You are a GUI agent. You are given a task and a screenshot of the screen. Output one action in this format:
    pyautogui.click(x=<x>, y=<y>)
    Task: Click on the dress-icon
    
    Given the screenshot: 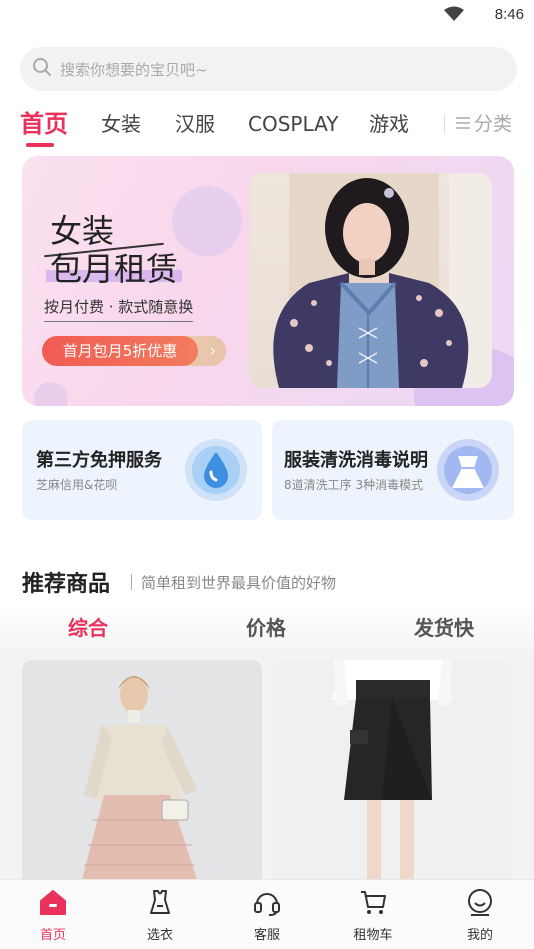 What is the action you would take?
    pyautogui.click(x=468, y=470)
    